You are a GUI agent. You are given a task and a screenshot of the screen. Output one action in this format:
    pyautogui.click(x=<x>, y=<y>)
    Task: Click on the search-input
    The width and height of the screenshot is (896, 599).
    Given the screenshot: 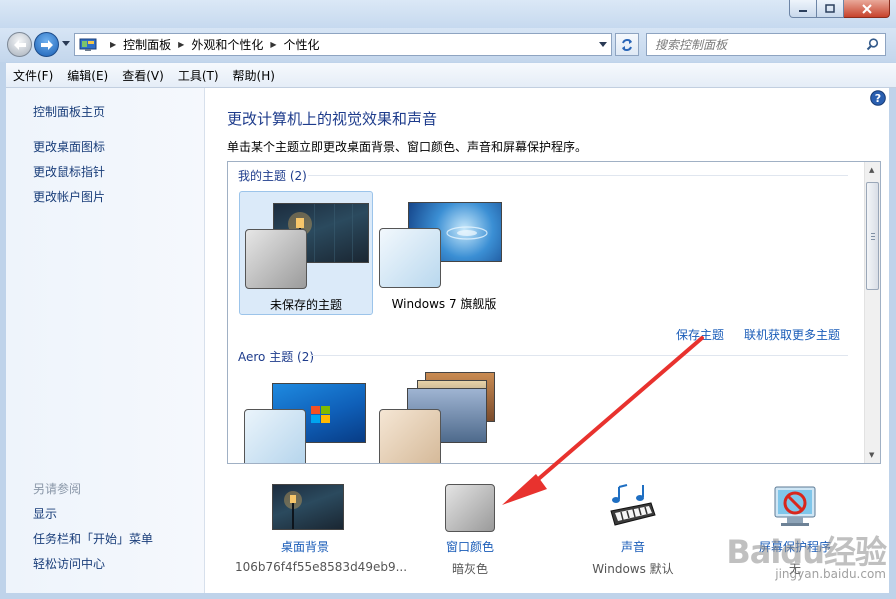 What is the action you would take?
    pyautogui.click(x=759, y=44)
    